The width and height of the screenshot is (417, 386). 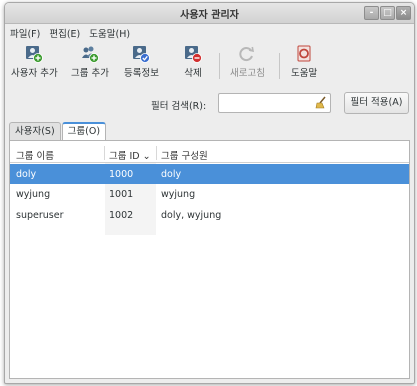 I want to click on tab-groups: 그룹(O), so click(x=84, y=132).